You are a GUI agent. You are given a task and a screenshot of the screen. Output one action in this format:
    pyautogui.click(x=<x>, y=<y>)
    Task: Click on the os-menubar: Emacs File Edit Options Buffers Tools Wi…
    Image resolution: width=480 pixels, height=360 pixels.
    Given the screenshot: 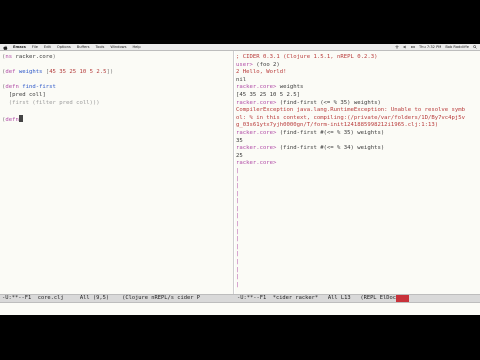 What is the action you would take?
    pyautogui.click(x=240, y=47)
    